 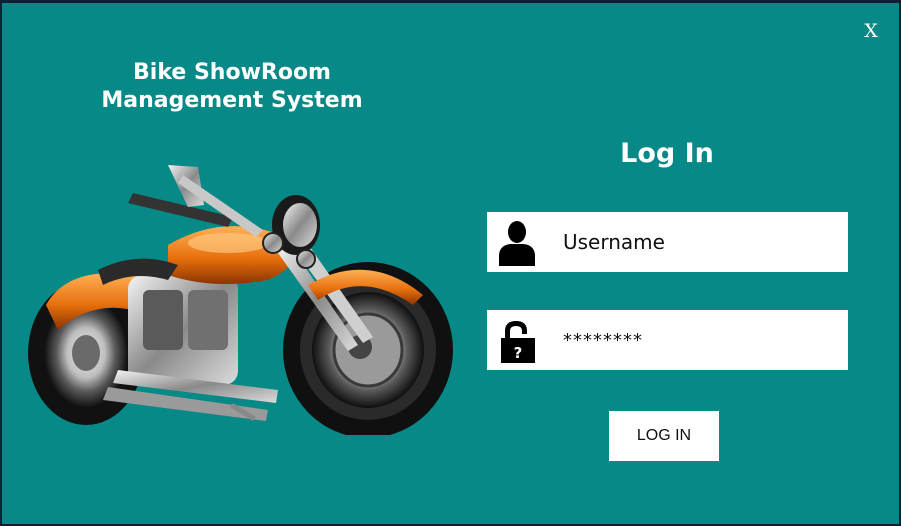 What do you see at coordinates (232, 100) in the screenshot?
I see `app-title-line-2: Management System` at bounding box center [232, 100].